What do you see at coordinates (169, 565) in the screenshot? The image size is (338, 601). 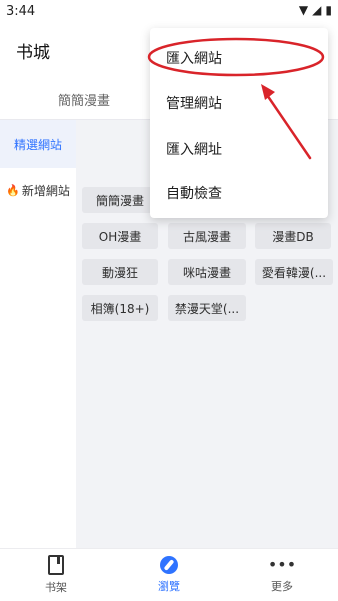 I see `compass-icon` at bounding box center [169, 565].